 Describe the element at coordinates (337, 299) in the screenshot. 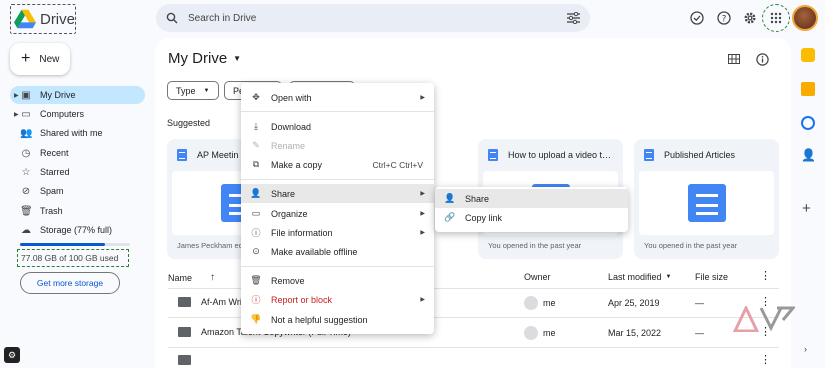

I see `menu-item-report-or-block: ⓘ Report or block ▶` at that location.